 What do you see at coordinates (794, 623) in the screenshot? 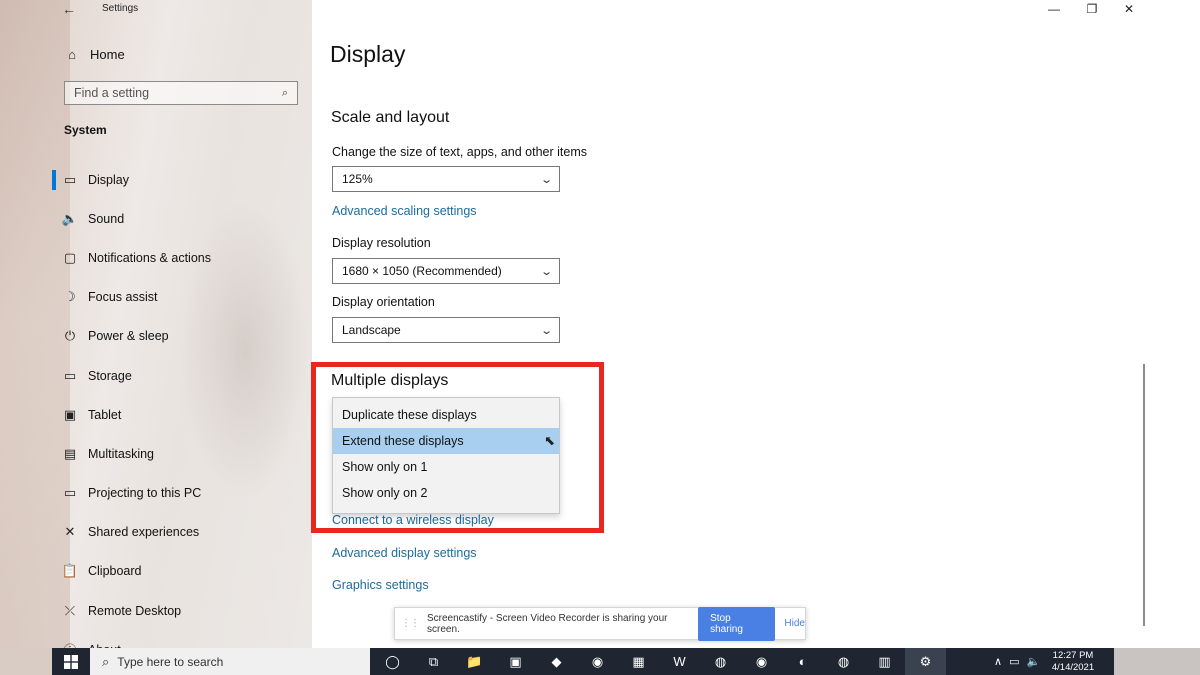
I see `hide-button: Hide` at bounding box center [794, 623].